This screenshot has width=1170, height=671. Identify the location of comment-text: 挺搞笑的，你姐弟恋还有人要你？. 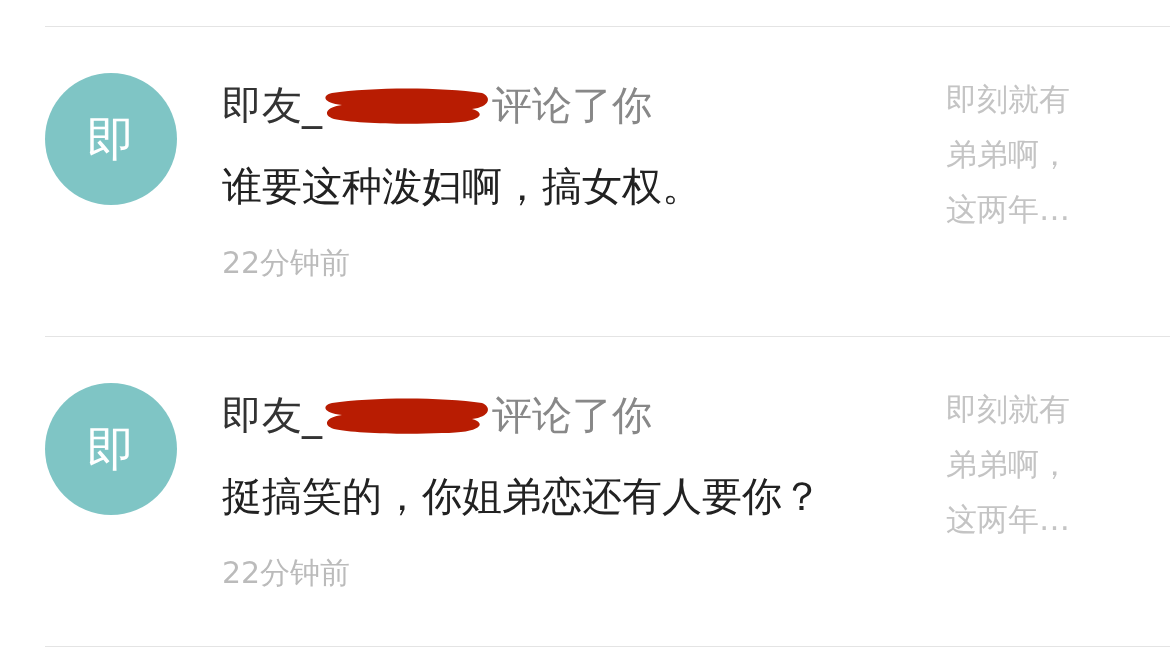
(522, 496).